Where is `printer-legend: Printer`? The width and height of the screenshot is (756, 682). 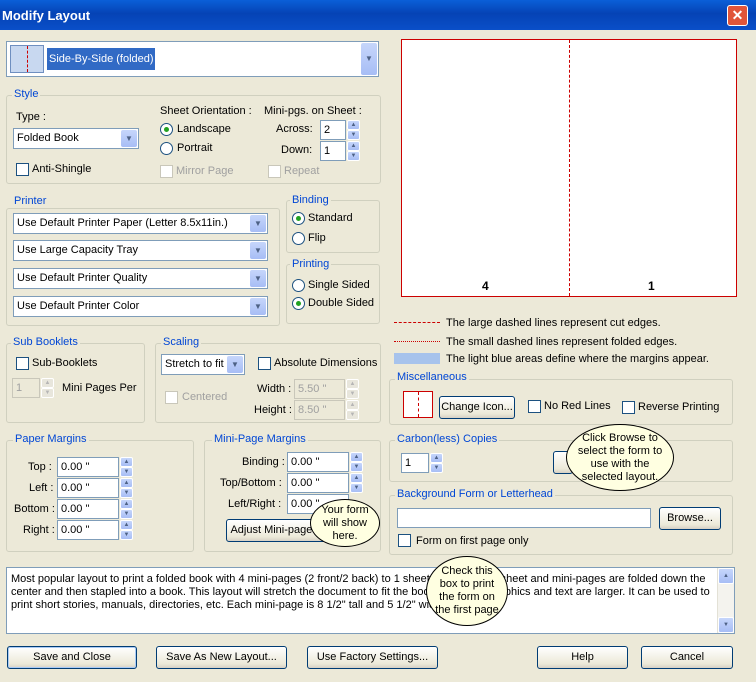 printer-legend: Printer is located at coordinates (30, 201).